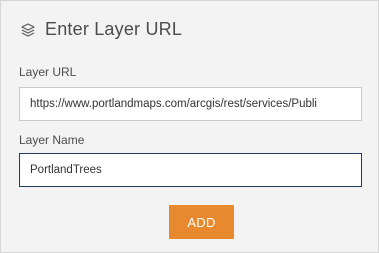 The width and height of the screenshot is (379, 253). Describe the element at coordinates (48, 72) in the screenshot. I see `layer-url-label: Layer URL` at that location.